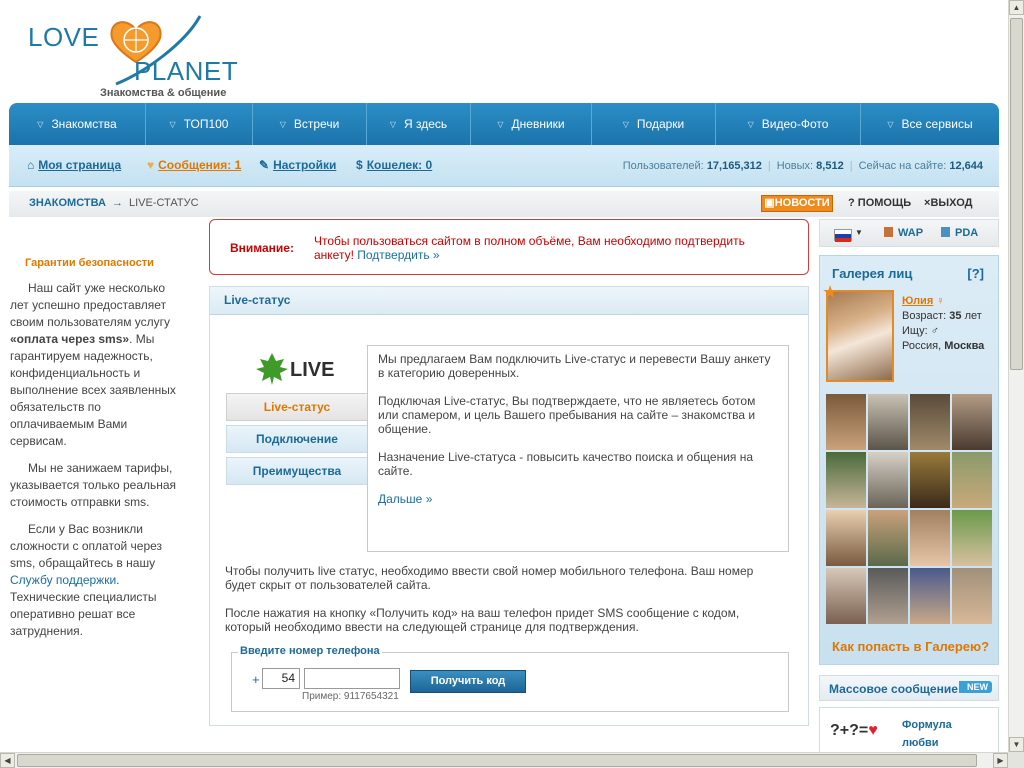  I want to click on phone-hint: Пример: 9117654321, so click(350, 696).